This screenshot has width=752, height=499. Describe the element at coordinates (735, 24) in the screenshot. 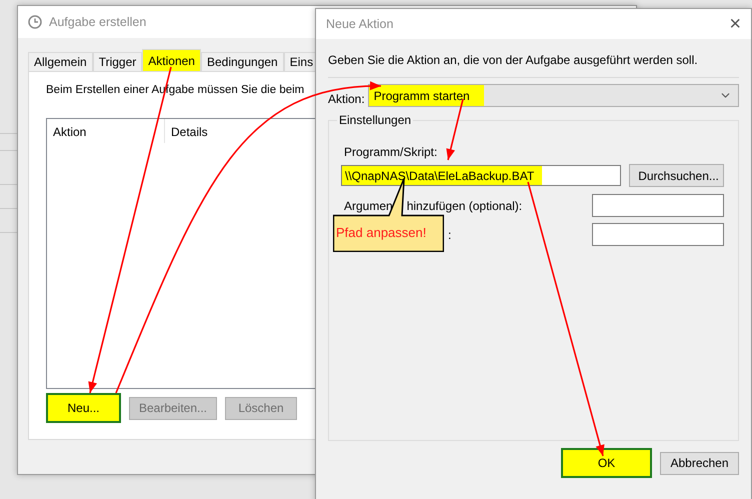

I see `close-button: ×` at that location.